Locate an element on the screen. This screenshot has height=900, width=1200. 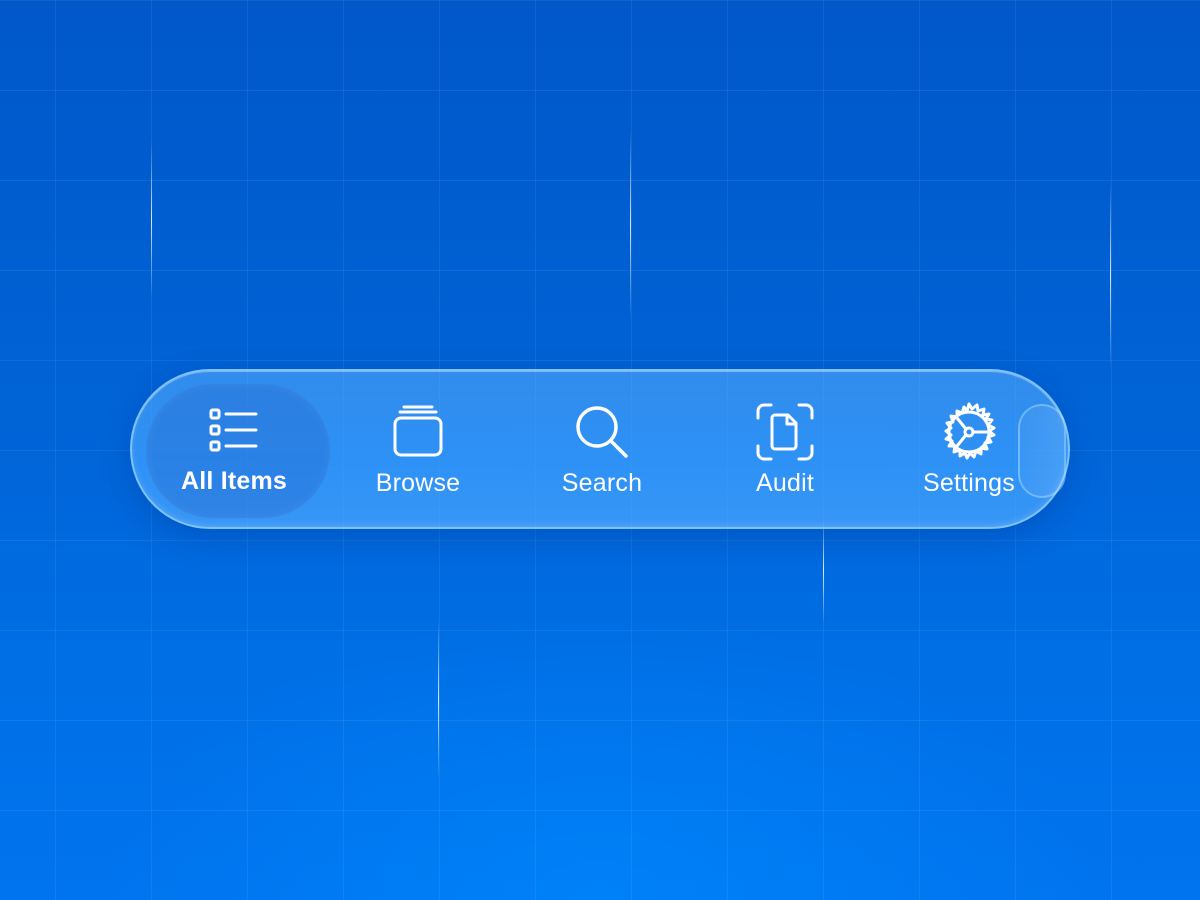
list-icon is located at coordinates (234, 430).